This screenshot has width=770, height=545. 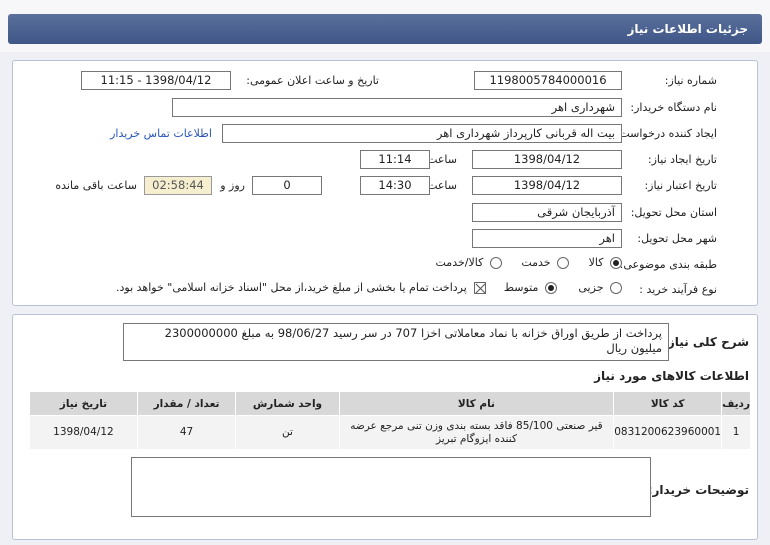 I want to click on province-field: آذربایجان شرقی, so click(x=547, y=212).